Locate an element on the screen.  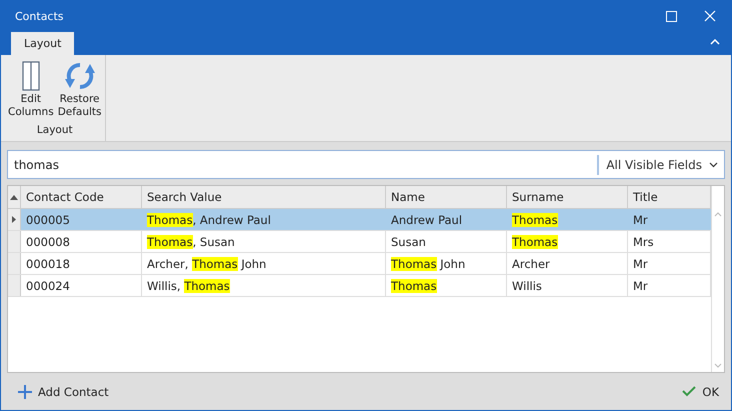
column-header: Search Value is located at coordinates (264, 197).